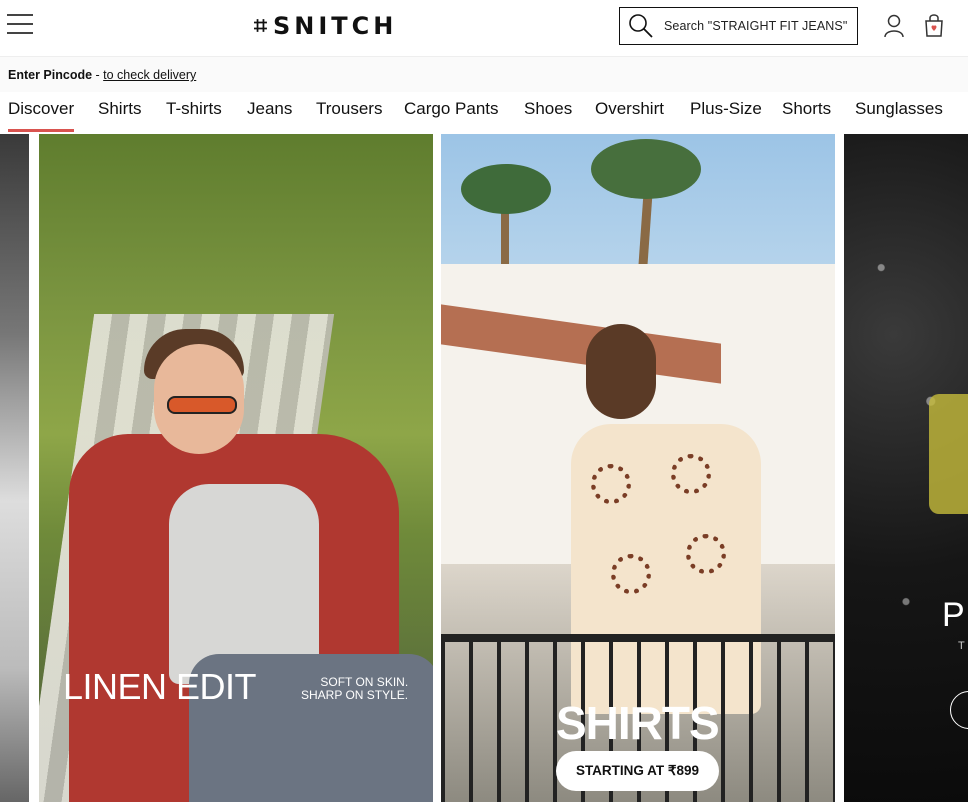  What do you see at coordinates (349, 109) in the screenshot?
I see `category-tab-trousers: Trousers` at bounding box center [349, 109].